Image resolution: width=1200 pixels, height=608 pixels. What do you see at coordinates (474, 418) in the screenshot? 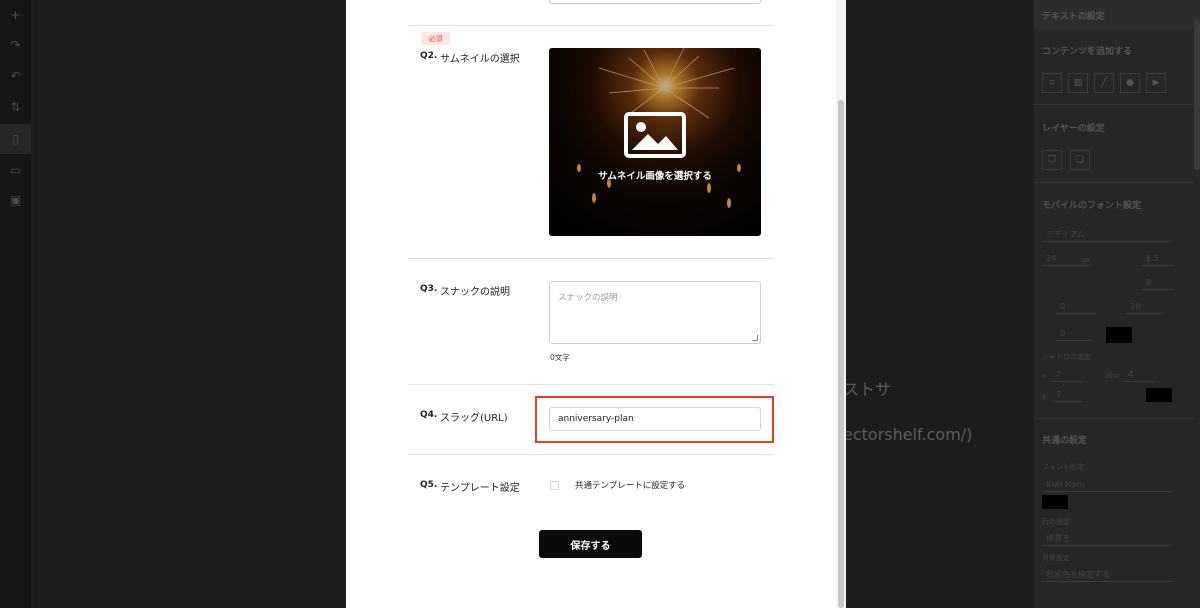
I see `q4-label: スラッグ(URL)` at bounding box center [474, 418].